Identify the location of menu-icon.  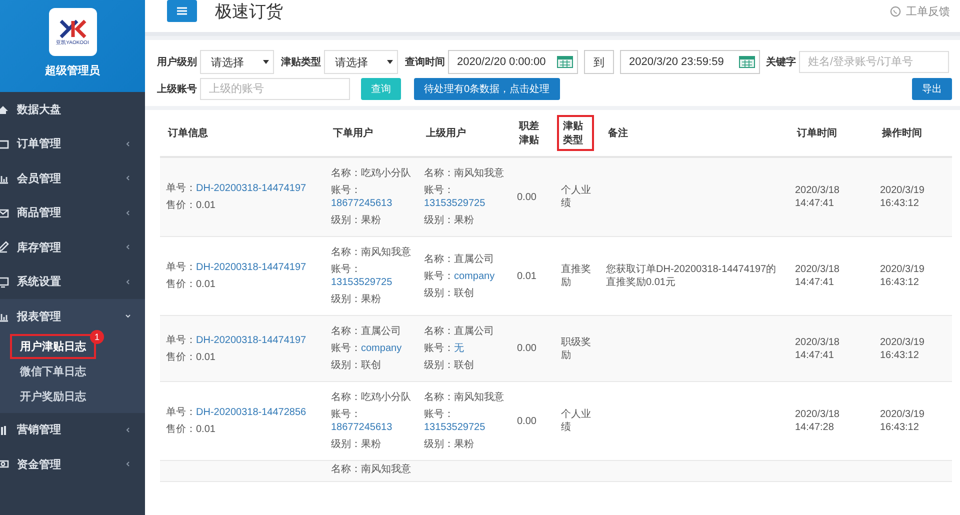
(182, 11).